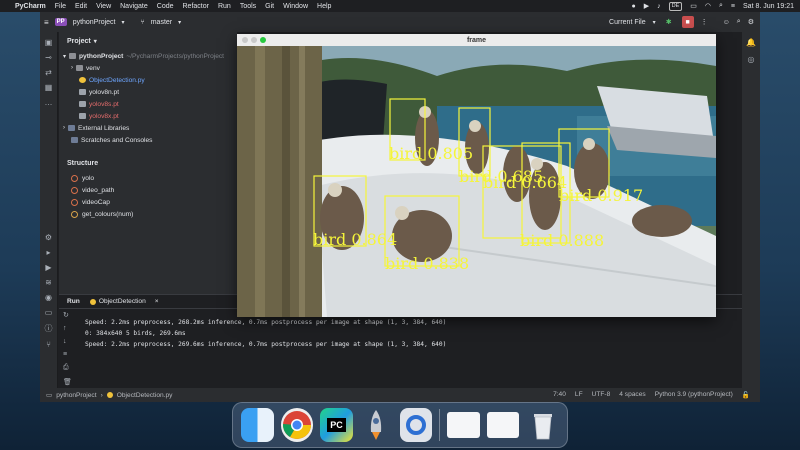  What do you see at coordinates (96, 202) in the screenshot?
I see `structure-item-label: videoCap` at bounding box center [96, 202].